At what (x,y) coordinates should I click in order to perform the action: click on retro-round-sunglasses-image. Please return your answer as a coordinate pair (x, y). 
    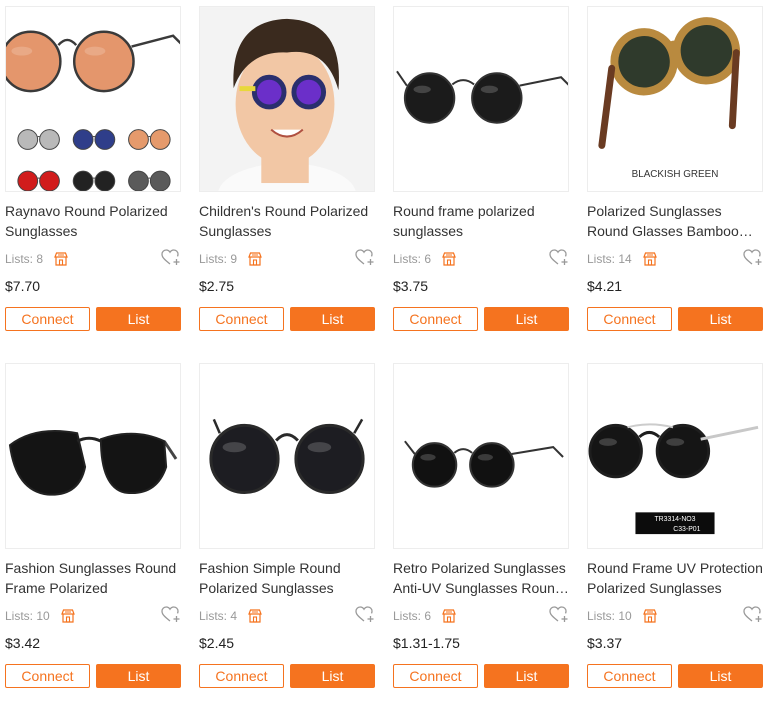
    Looking at the image, I should click on (484, 464).